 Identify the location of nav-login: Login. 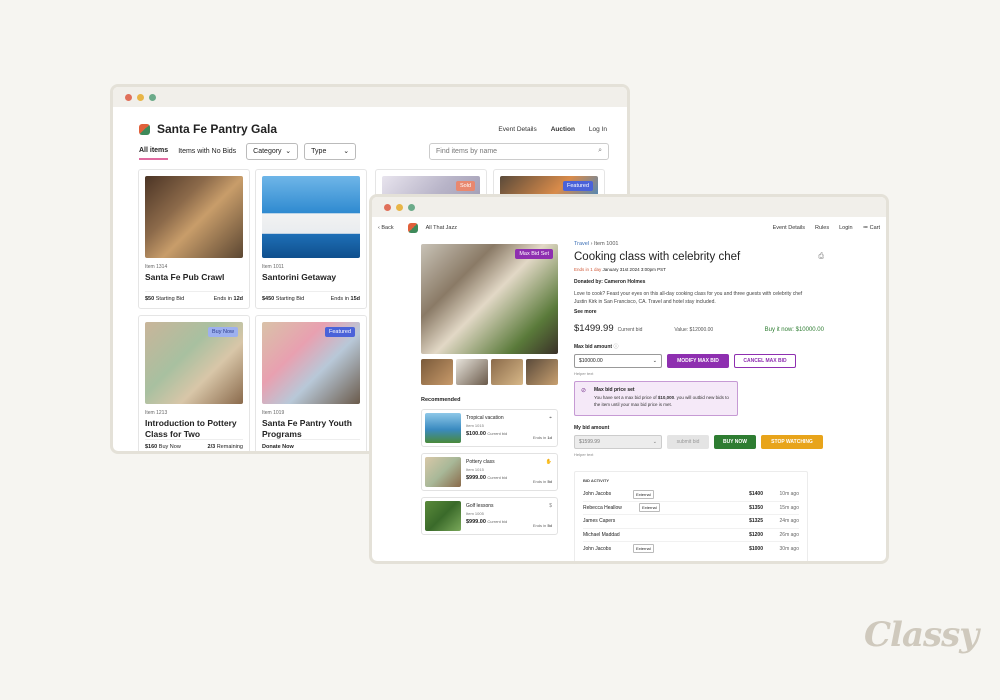
(845, 228).